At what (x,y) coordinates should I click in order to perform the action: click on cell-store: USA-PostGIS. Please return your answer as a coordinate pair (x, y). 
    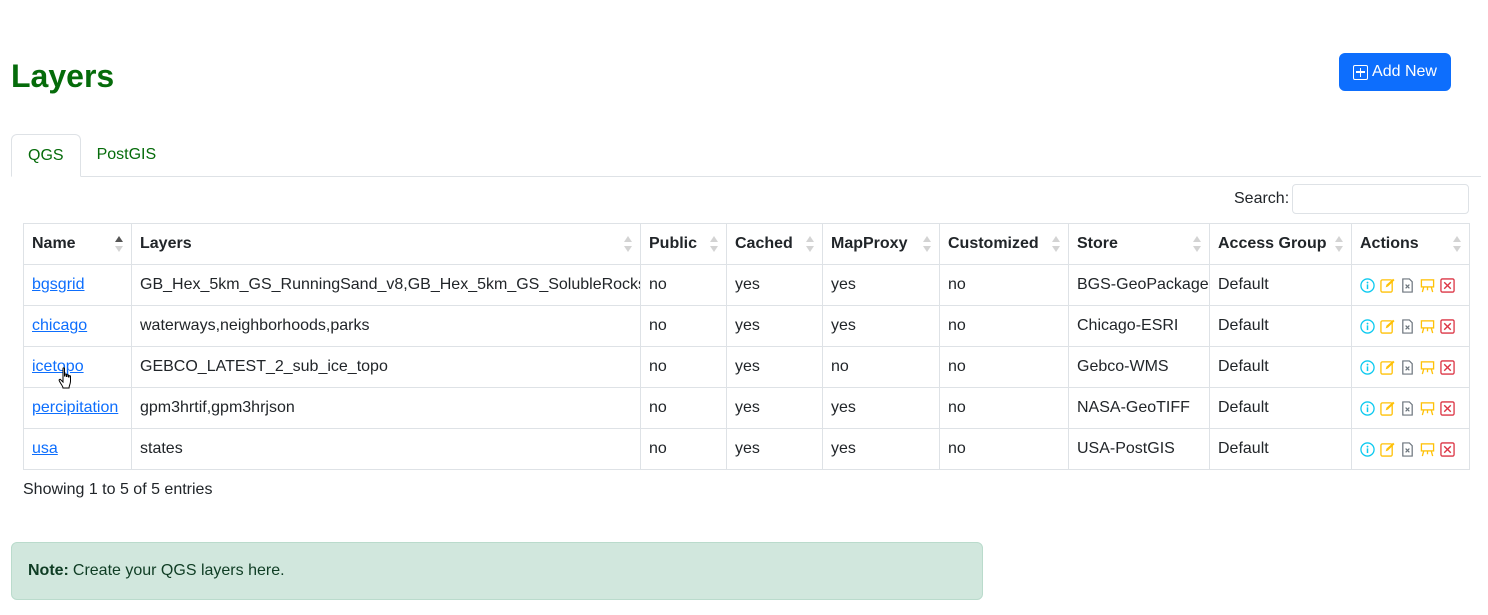
    Looking at the image, I should click on (1139, 449).